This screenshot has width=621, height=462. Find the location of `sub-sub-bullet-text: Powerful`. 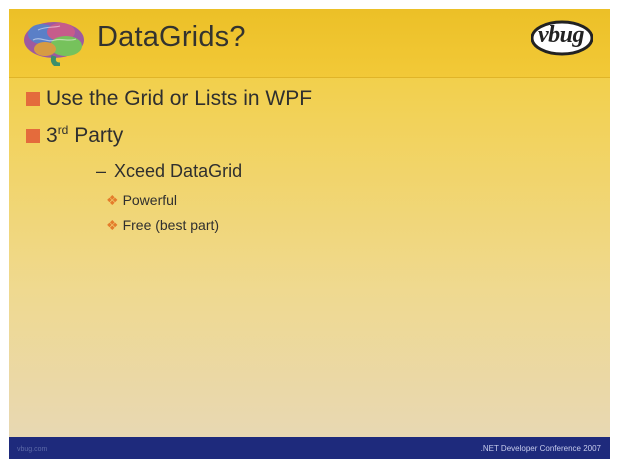

sub-sub-bullet-text: Powerful is located at coordinates (150, 200).